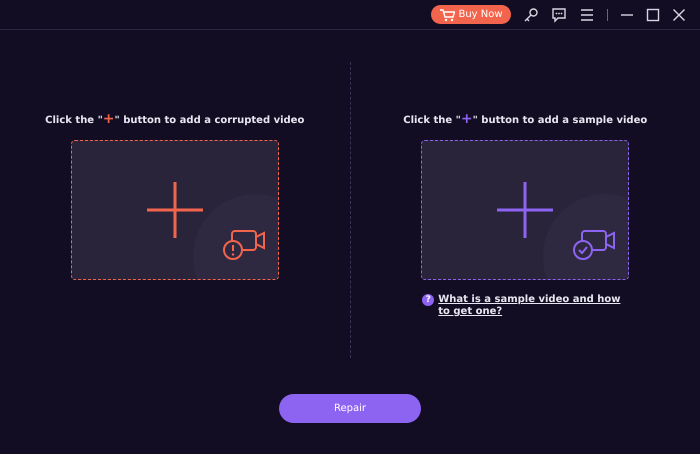 This screenshot has width=700, height=454. Describe the element at coordinates (533, 306) in the screenshot. I see `help-link: What is a sample video and how to get one?` at that location.